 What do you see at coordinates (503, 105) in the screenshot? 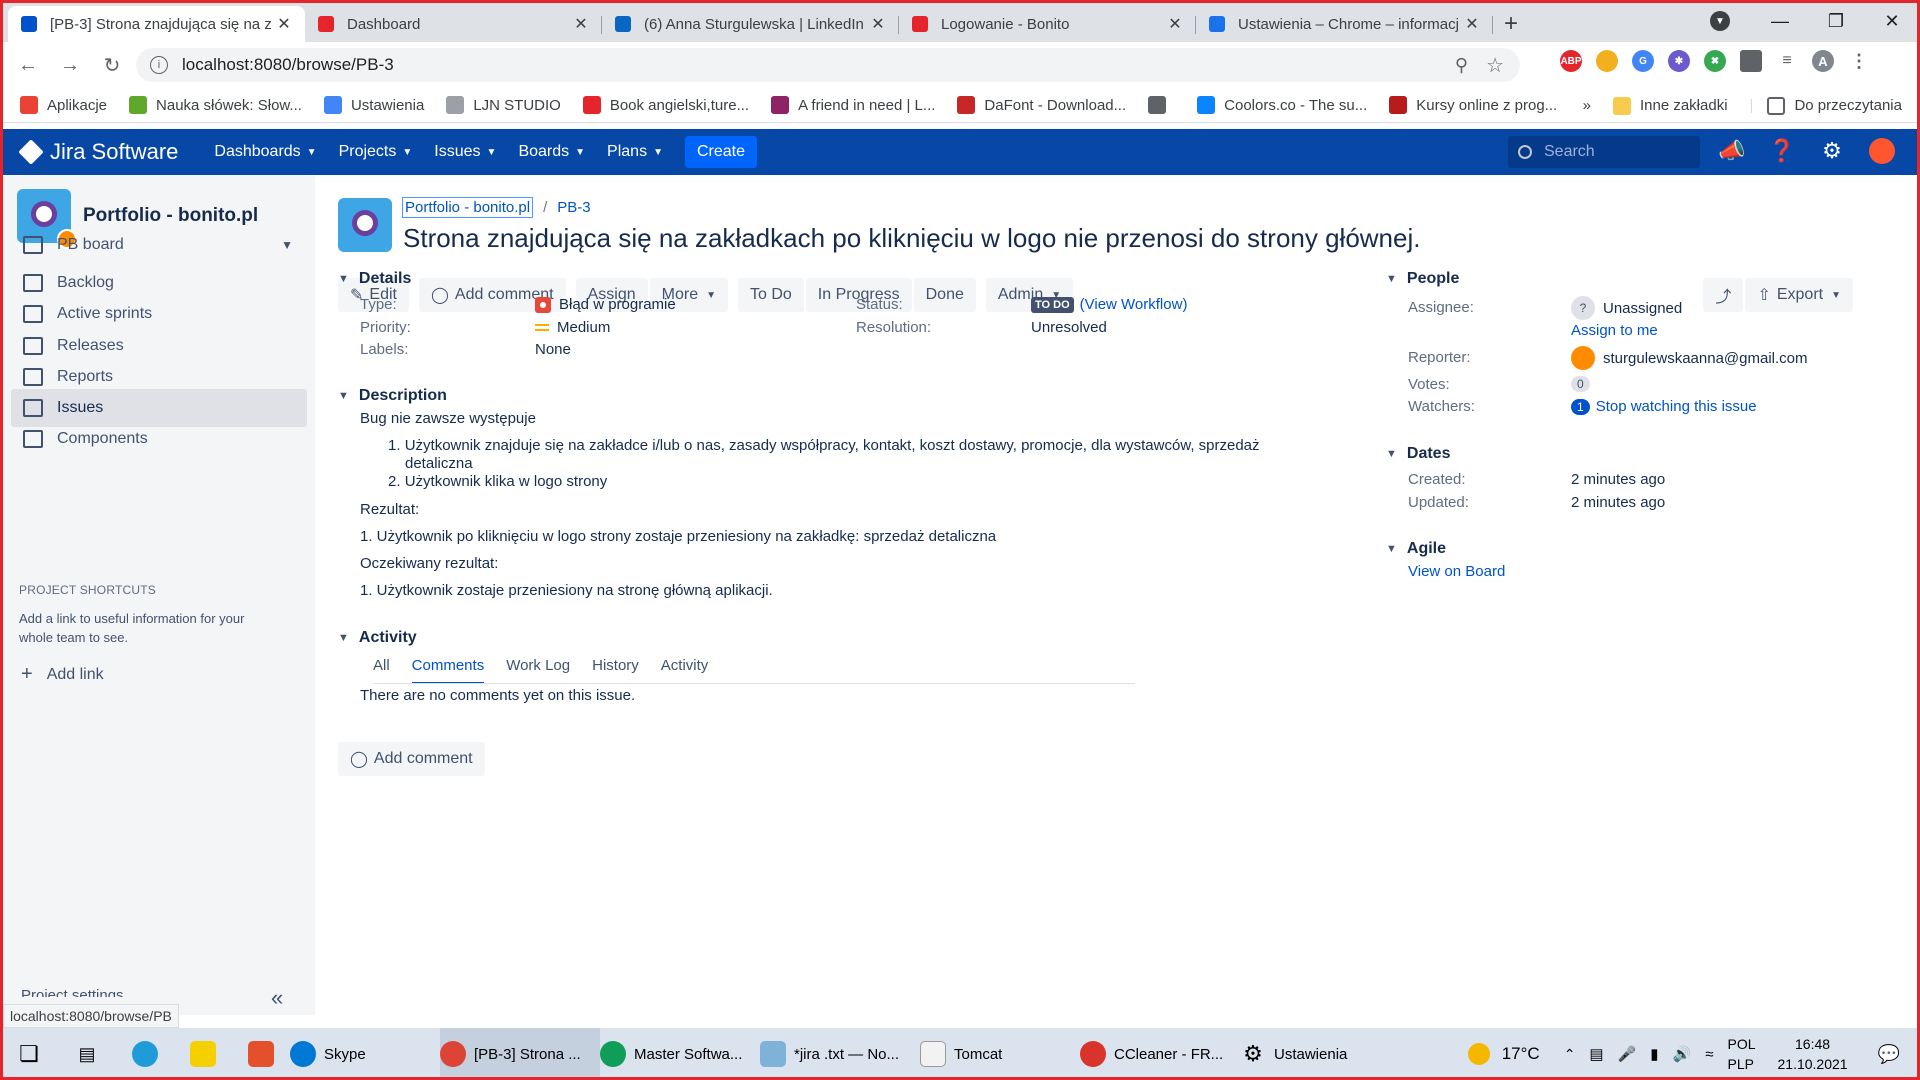
I see `bookmark-item: LJN STUDIO` at bounding box center [503, 105].